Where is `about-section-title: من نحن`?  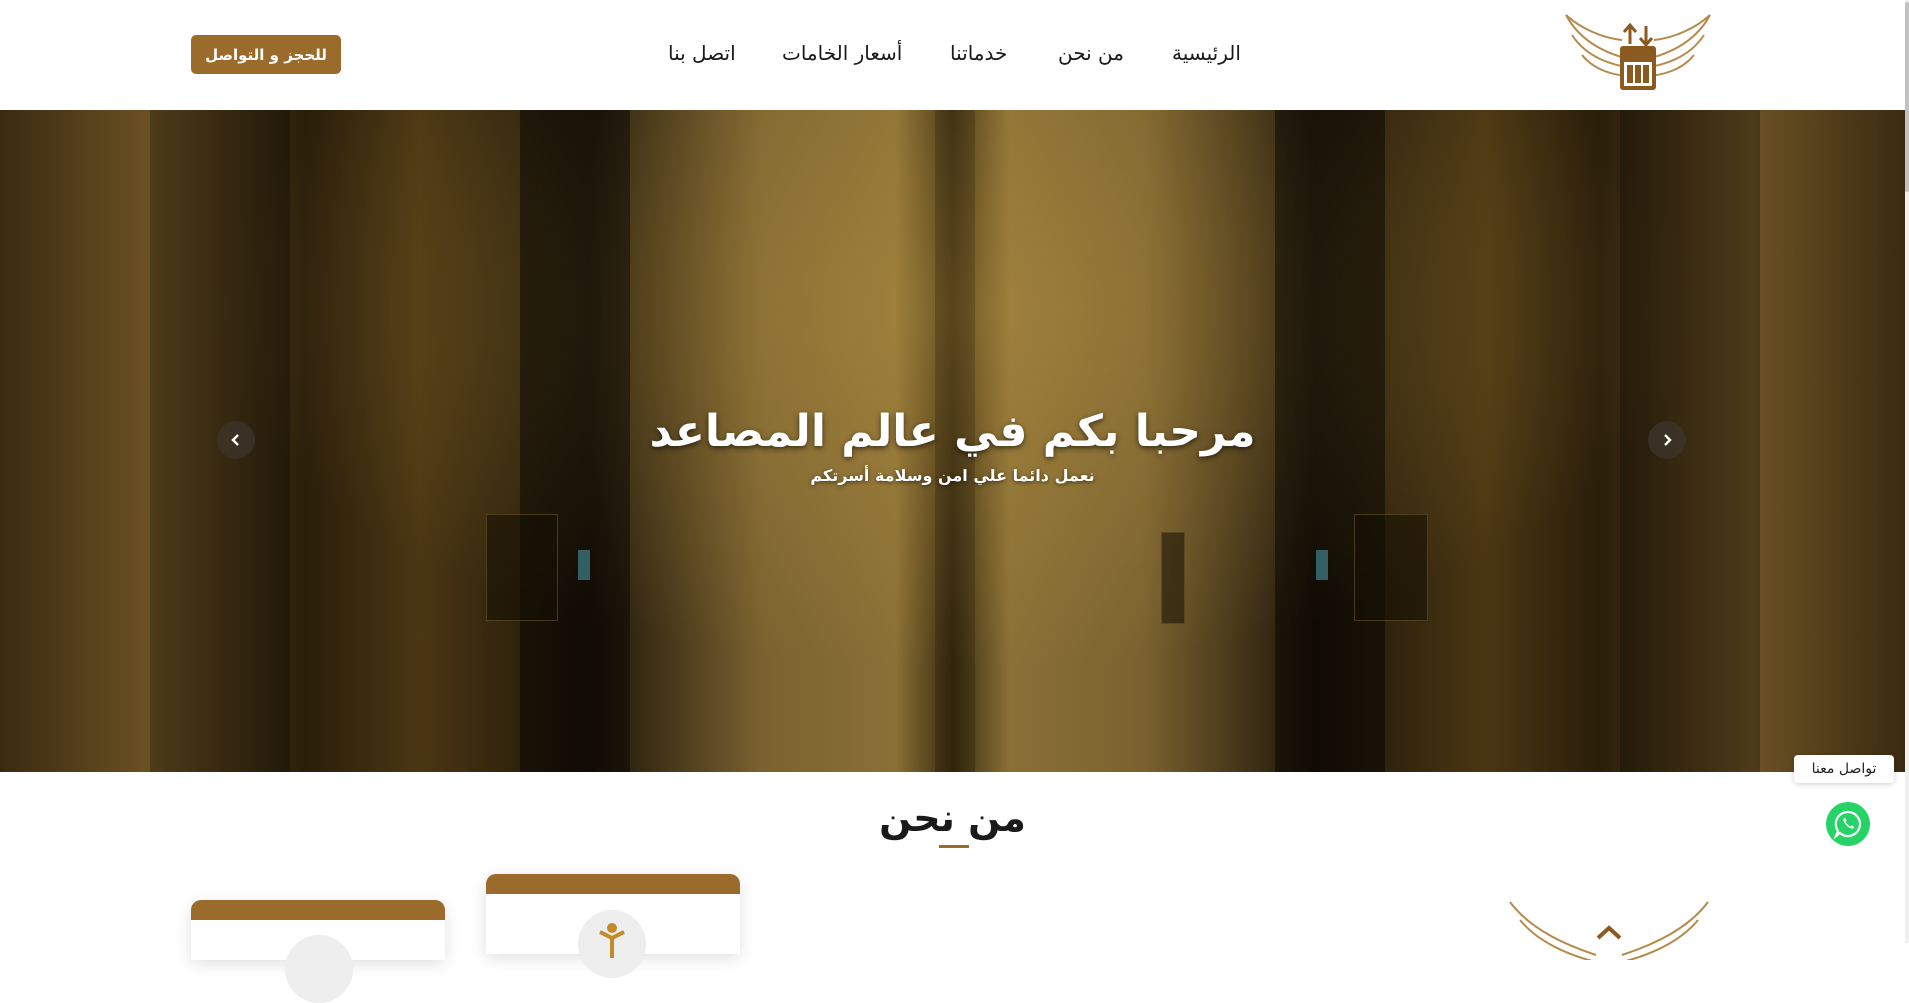 about-section-title: من نحن is located at coordinates (952, 818).